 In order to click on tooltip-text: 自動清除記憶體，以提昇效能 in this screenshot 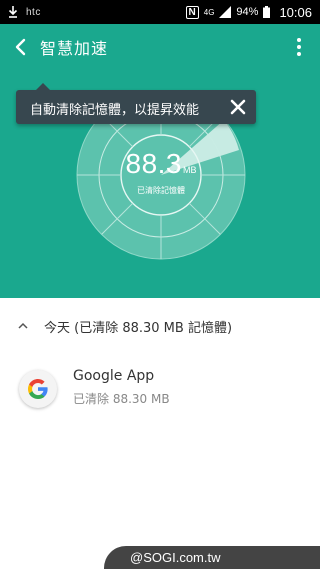, I will do `click(115, 110)`.